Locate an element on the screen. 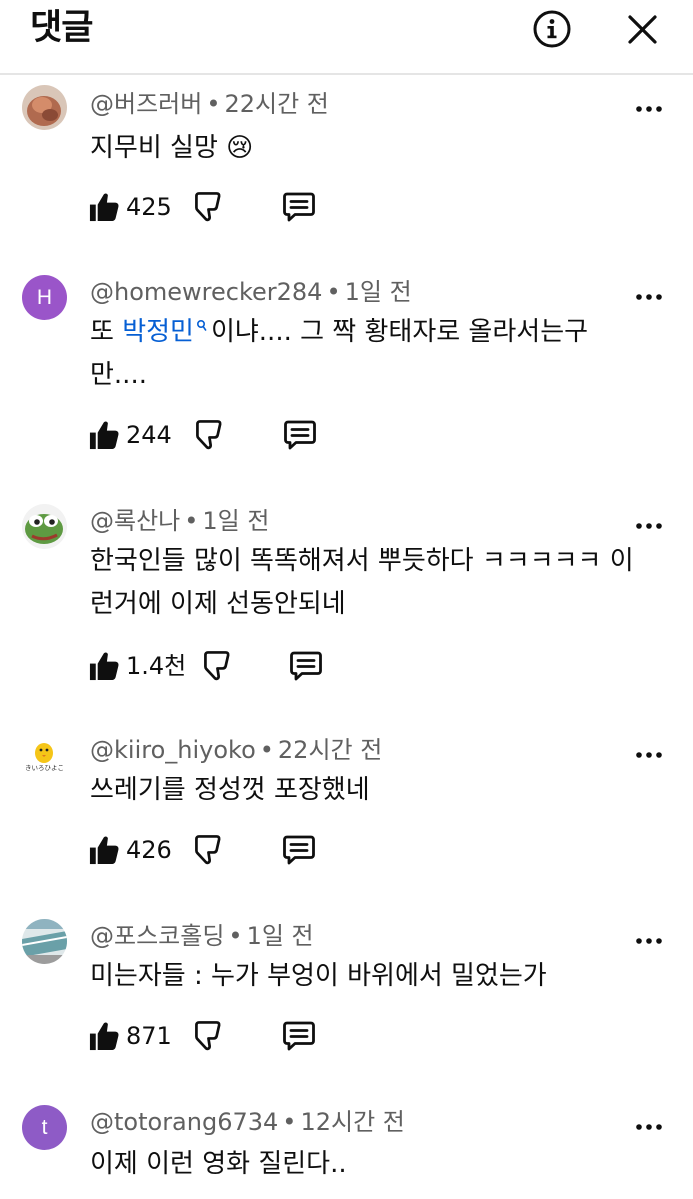 This screenshot has width=693, height=1199. comment-meta: @버즈러버 • 22시간 전 is located at coordinates (209, 104).